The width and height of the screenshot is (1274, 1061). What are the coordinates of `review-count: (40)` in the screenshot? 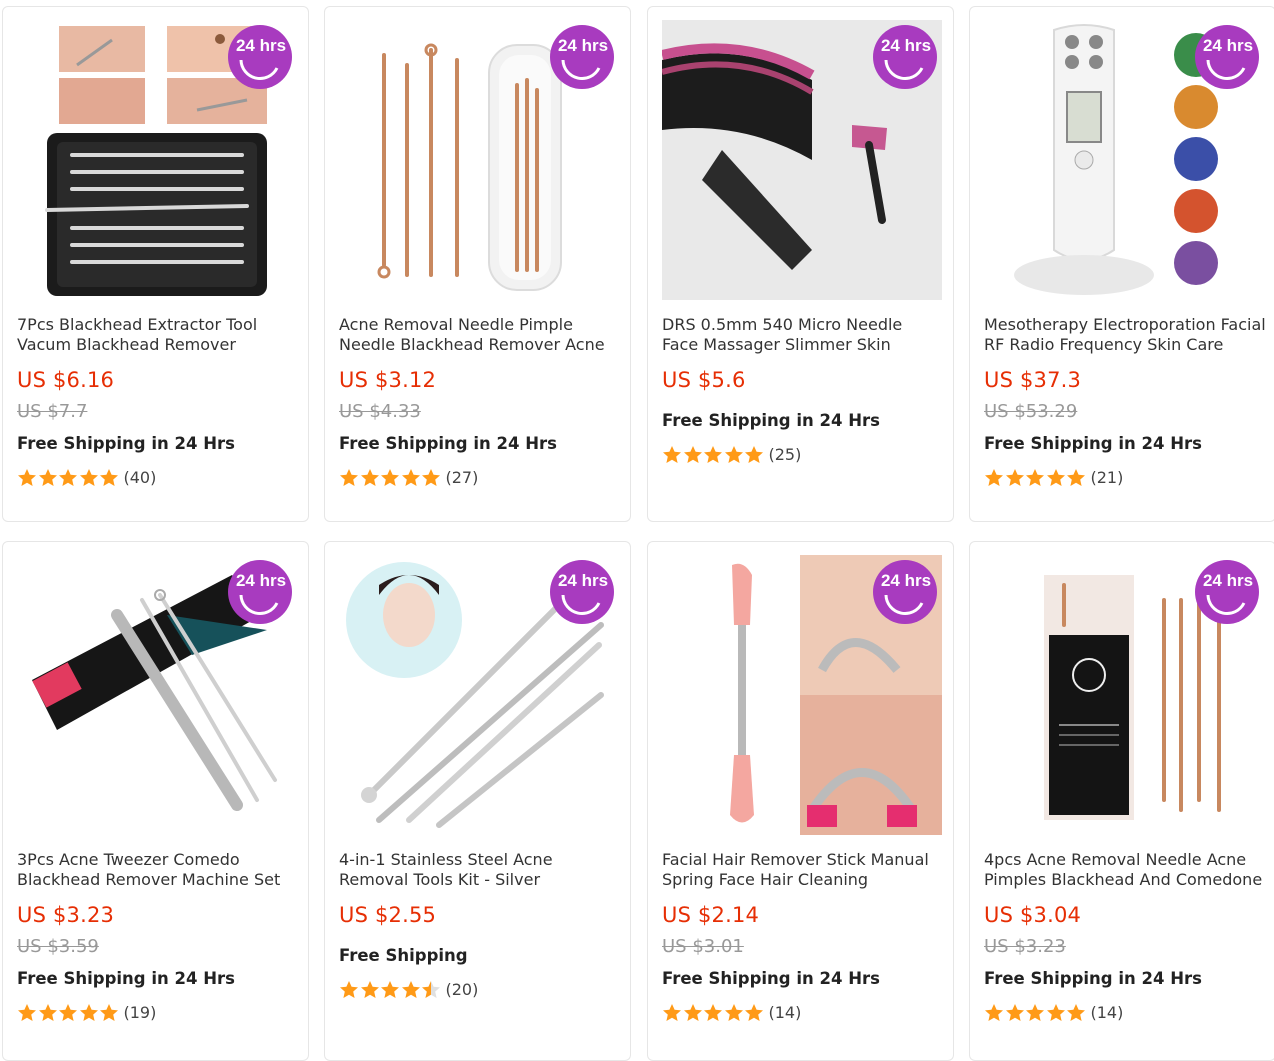 It's located at (140, 477).